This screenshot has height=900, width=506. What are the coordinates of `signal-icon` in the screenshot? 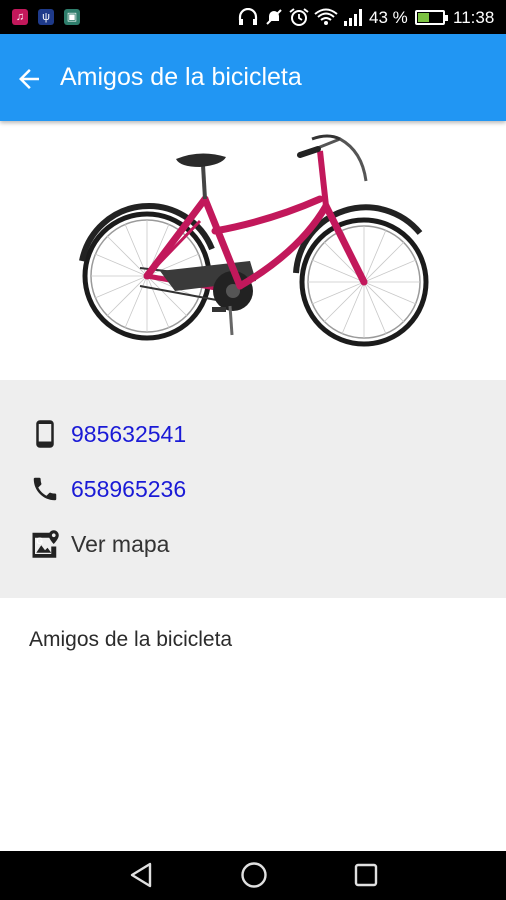 It's located at (353, 17).